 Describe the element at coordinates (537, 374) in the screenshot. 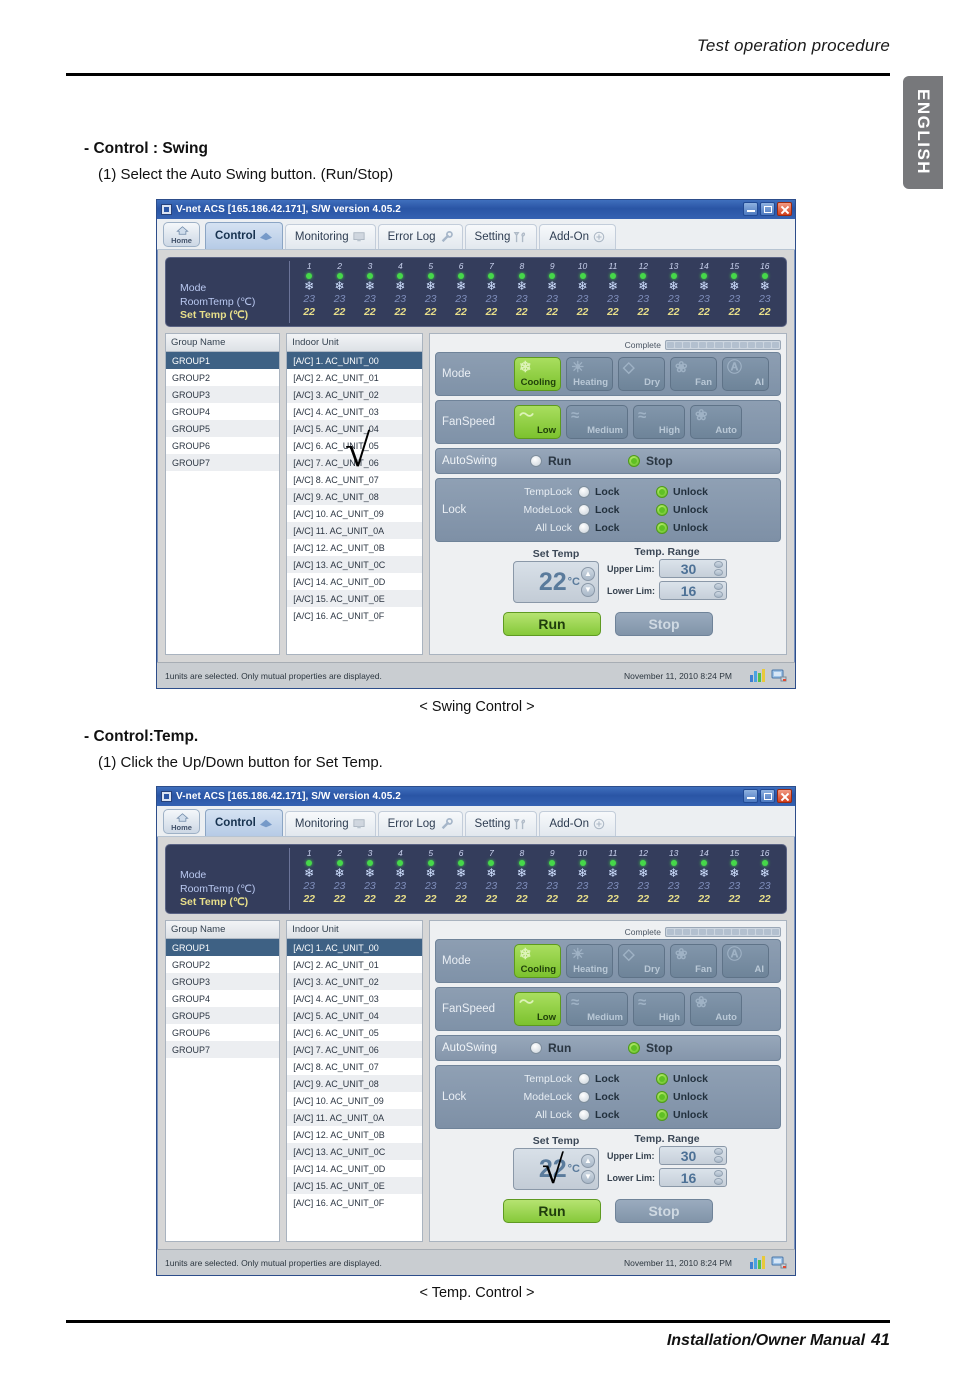

I see `mode-button-cooling: ❄ Cooling` at that location.